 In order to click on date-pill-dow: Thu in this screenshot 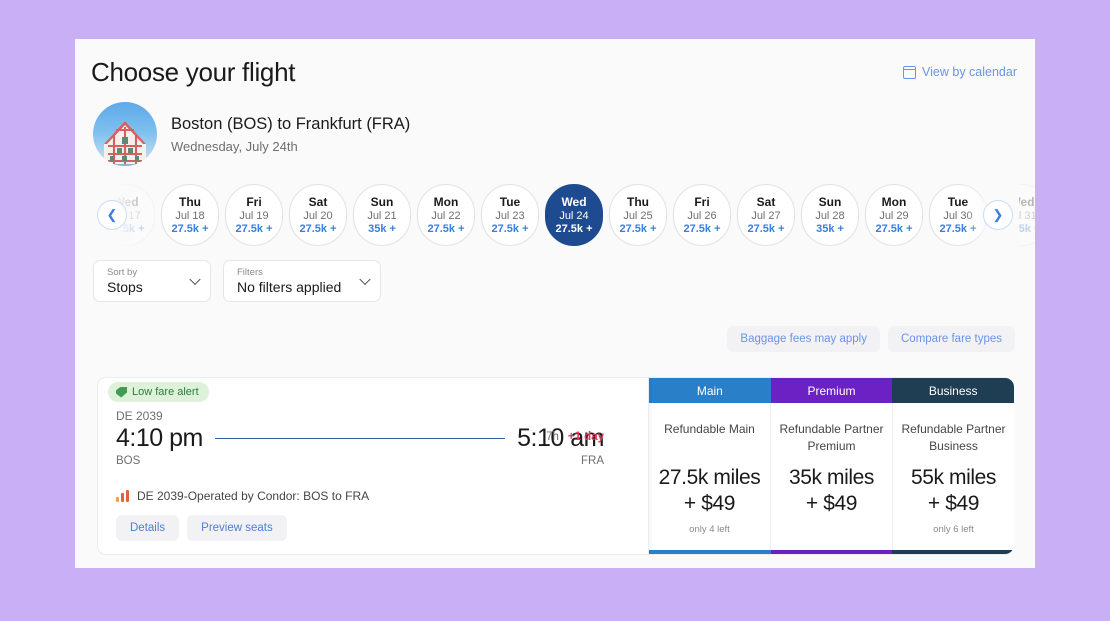, I will do `click(190, 202)`.